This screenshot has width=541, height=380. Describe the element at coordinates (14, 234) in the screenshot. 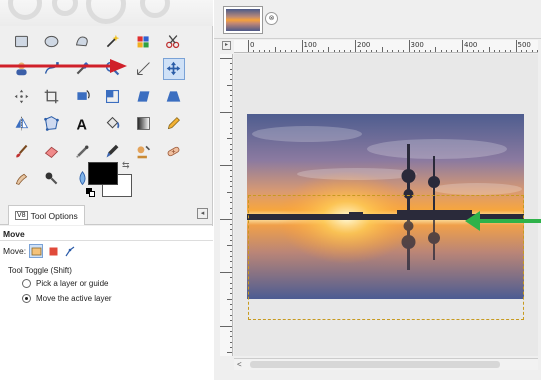

I see `tool-options-title: Move` at that location.